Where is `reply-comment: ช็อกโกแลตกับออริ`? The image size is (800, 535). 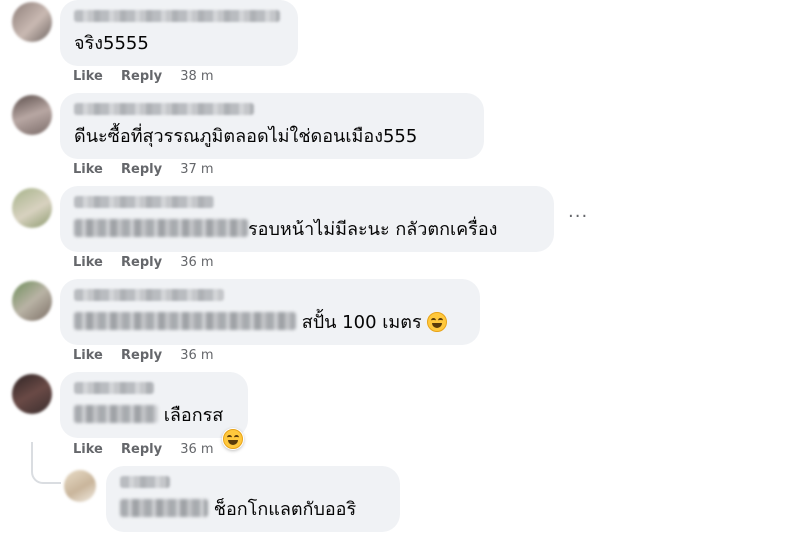
reply-comment: ช็อกโกแลตกับออริ is located at coordinates (400, 500).